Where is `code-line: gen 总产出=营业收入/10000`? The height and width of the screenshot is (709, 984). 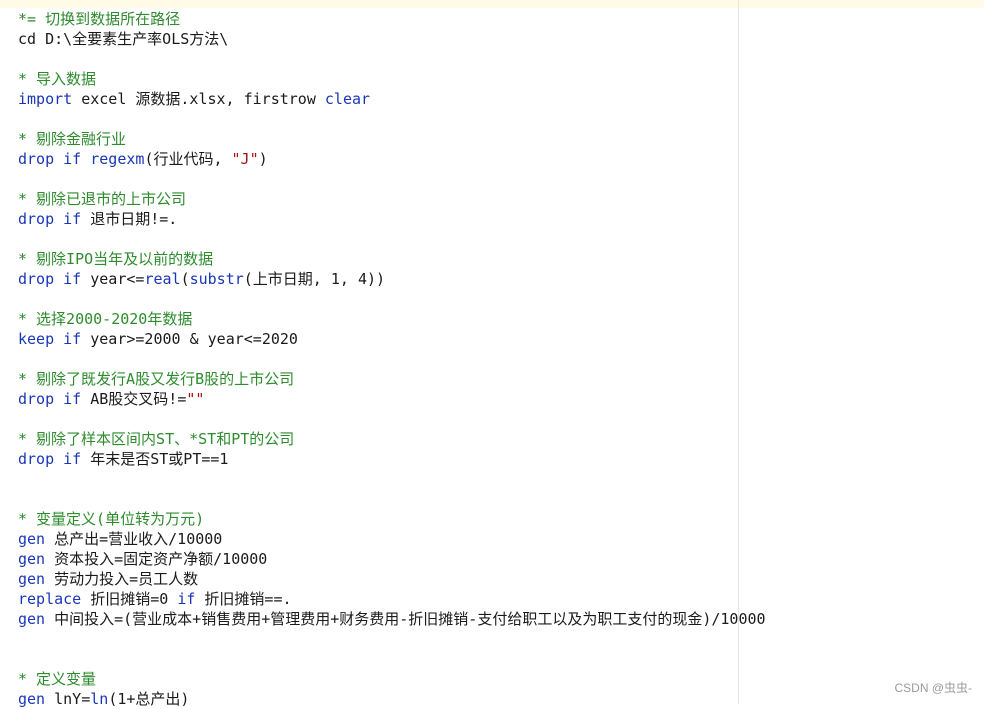
code-line: gen 总产出=营业收入/10000 is located at coordinates (392, 539).